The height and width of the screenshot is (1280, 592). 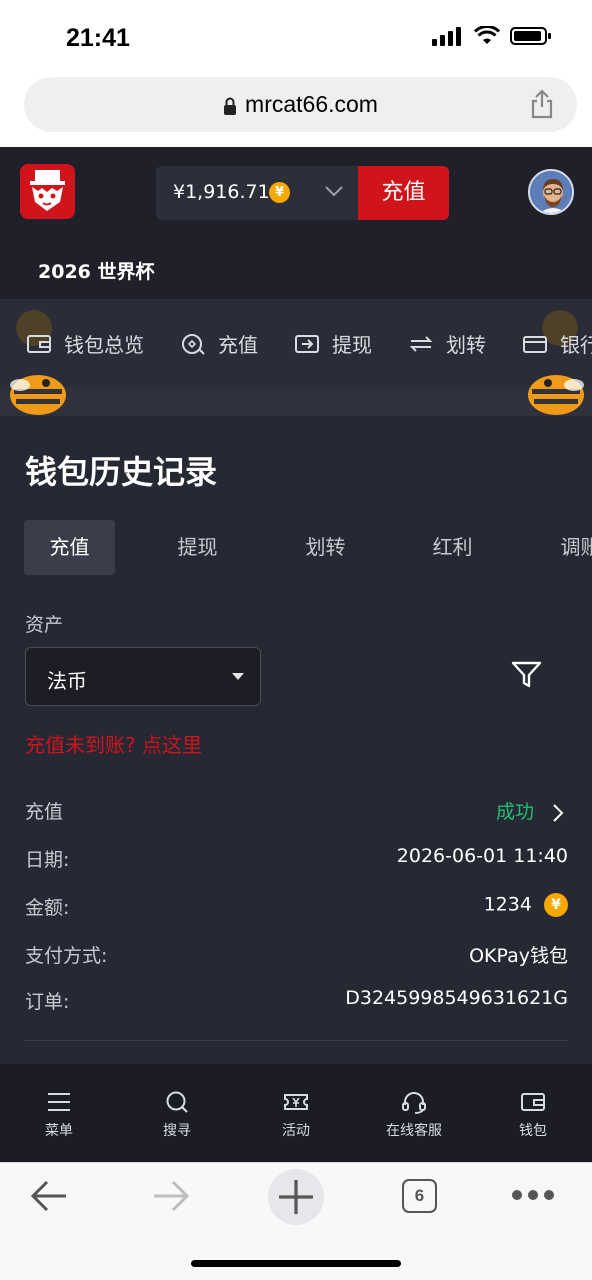 I want to click on wallet-nav: 钱包总览 充值 提现 划转 银行卡, so click(x=296, y=357).